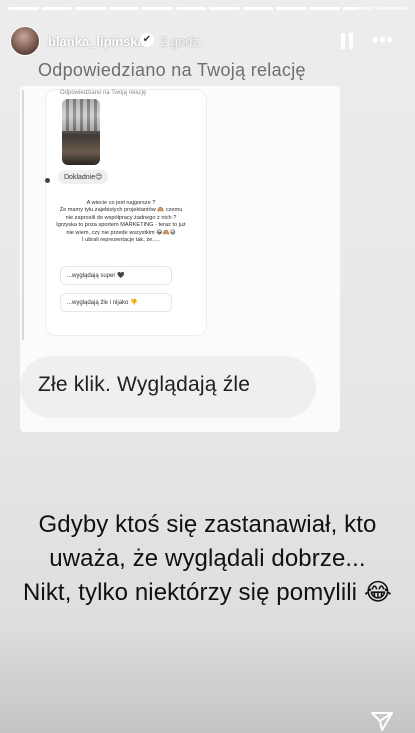  Describe the element at coordinates (144, 384) in the screenshot. I see `reply-text: Złe klik. Wyglądają źle` at that location.